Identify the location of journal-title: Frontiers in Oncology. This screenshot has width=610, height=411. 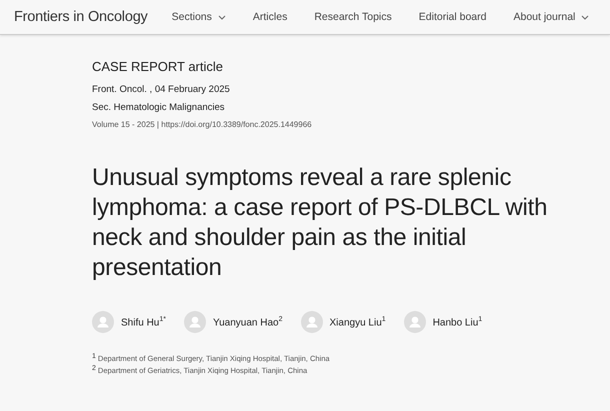
(81, 17).